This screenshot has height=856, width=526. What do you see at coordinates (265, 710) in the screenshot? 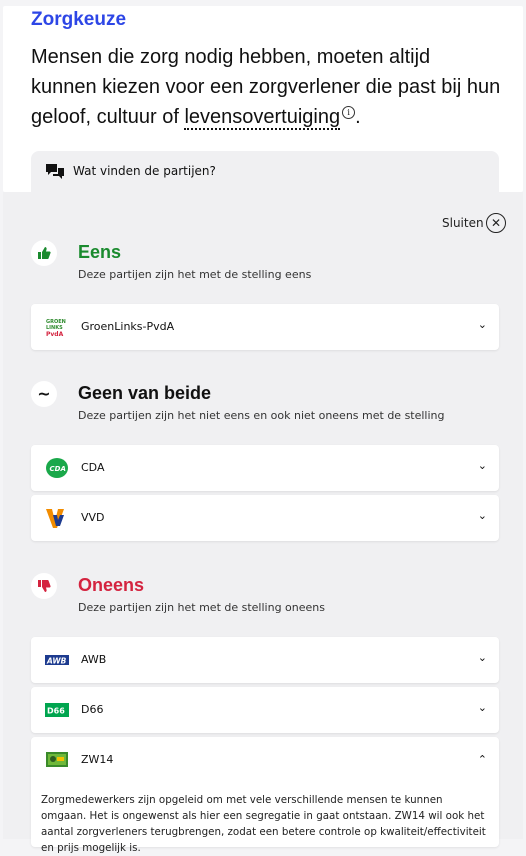
I see `party-card-d66: D66 D66 ⌄` at bounding box center [265, 710].